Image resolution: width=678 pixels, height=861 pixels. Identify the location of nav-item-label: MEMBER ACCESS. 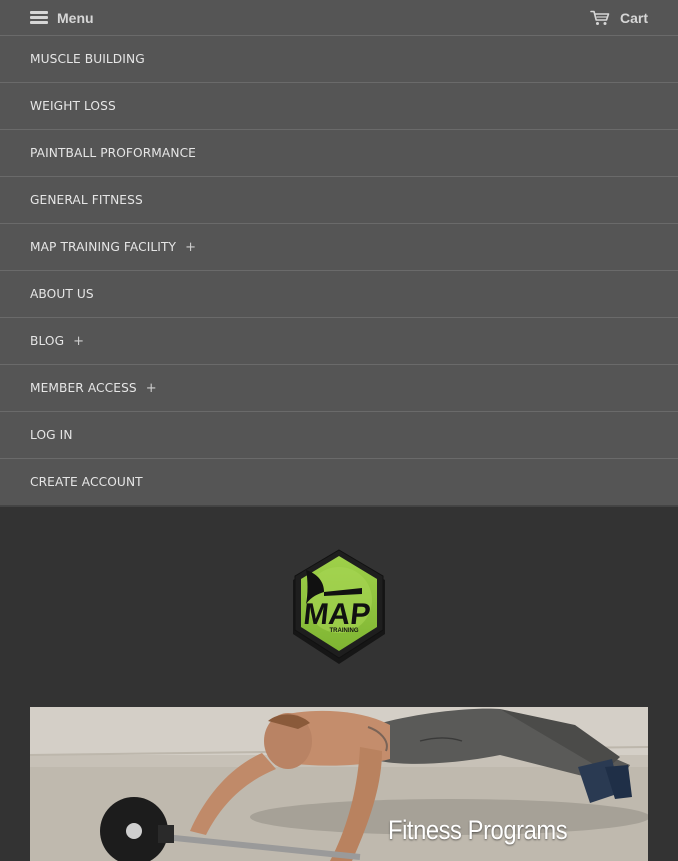
(83, 388).